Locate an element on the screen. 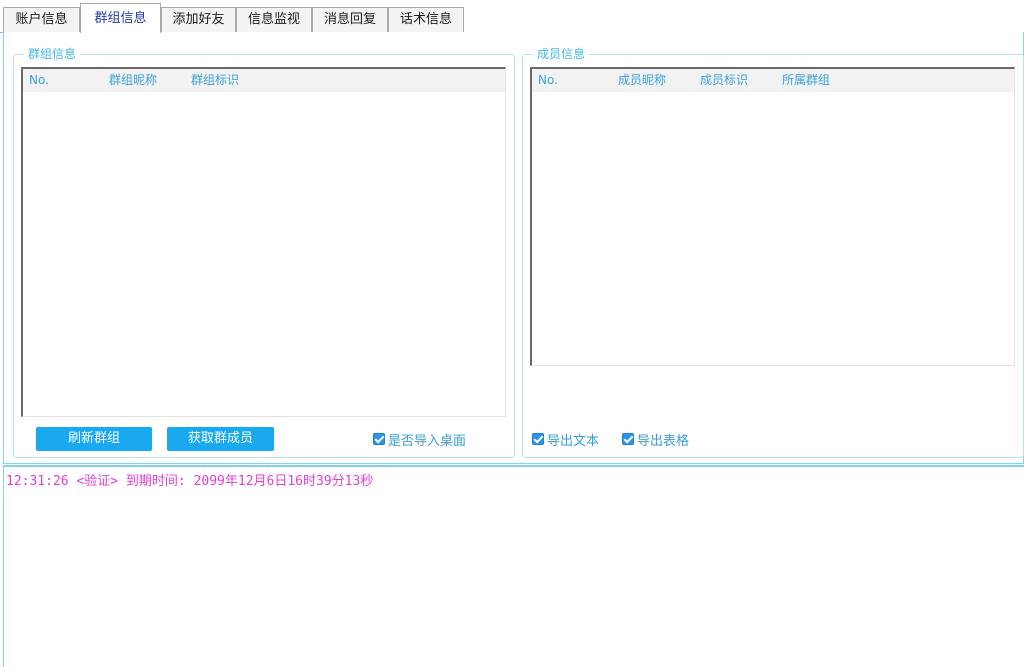 Image resolution: width=1024 pixels, height=667 pixels. tab-group-info: 群组信息 is located at coordinates (120, 18).